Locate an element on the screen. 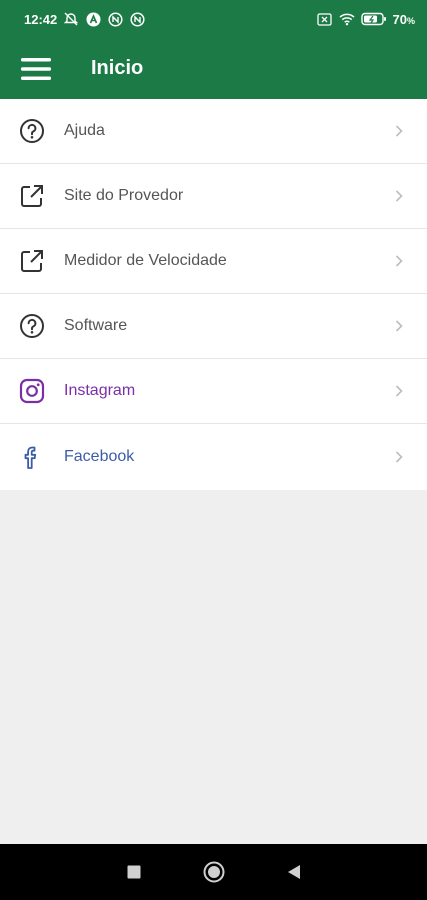 The image size is (427, 900). app-a-icon is located at coordinates (93, 19).